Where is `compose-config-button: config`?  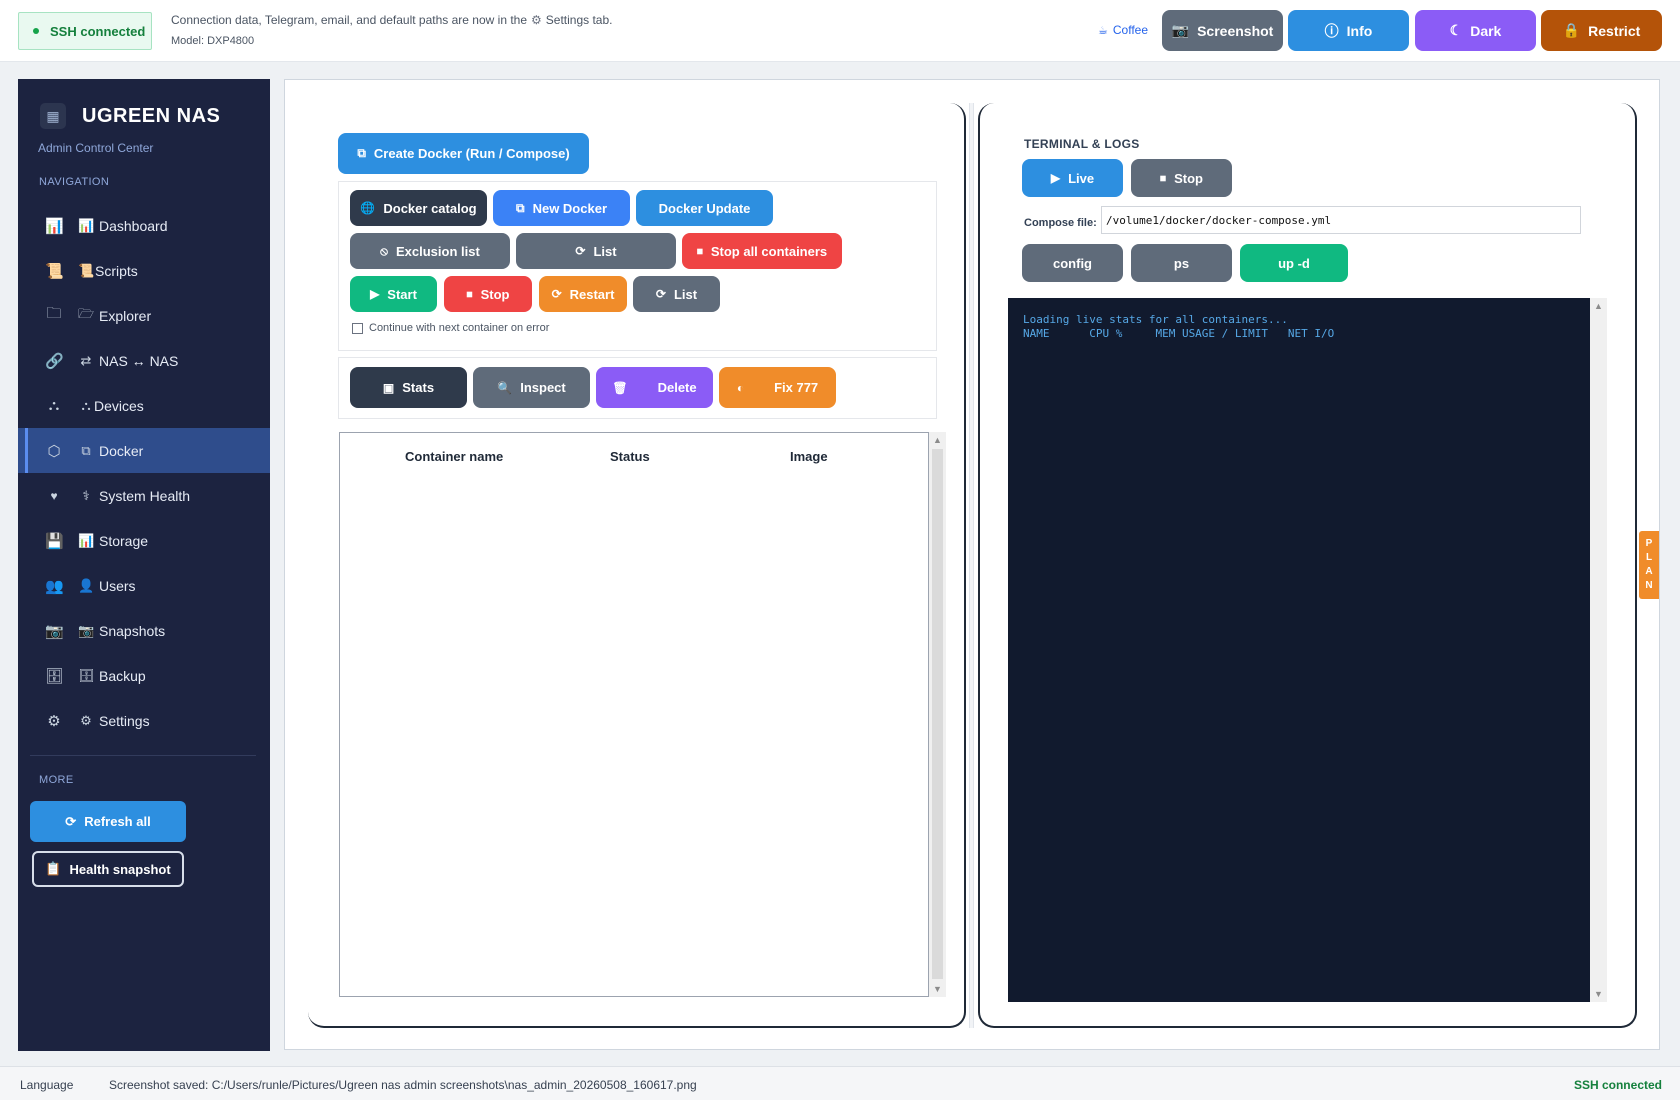
compose-config-button: config is located at coordinates (1072, 263).